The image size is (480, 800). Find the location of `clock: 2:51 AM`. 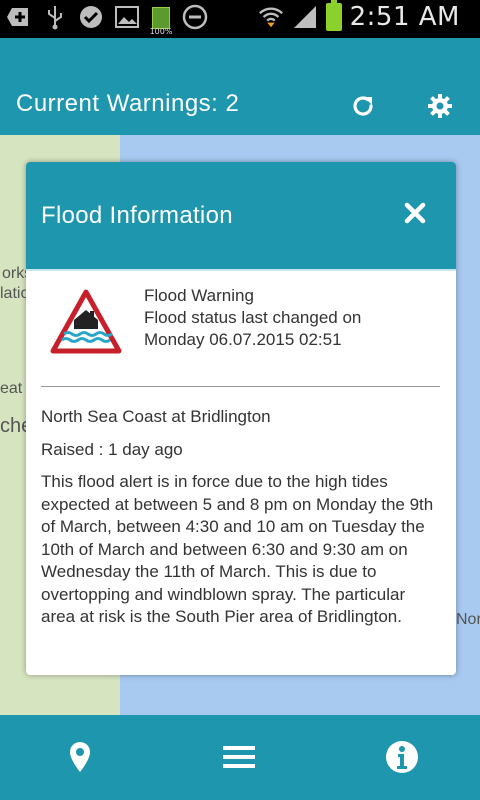

clock: 2:51 AM is located at coordinates (404, 17).